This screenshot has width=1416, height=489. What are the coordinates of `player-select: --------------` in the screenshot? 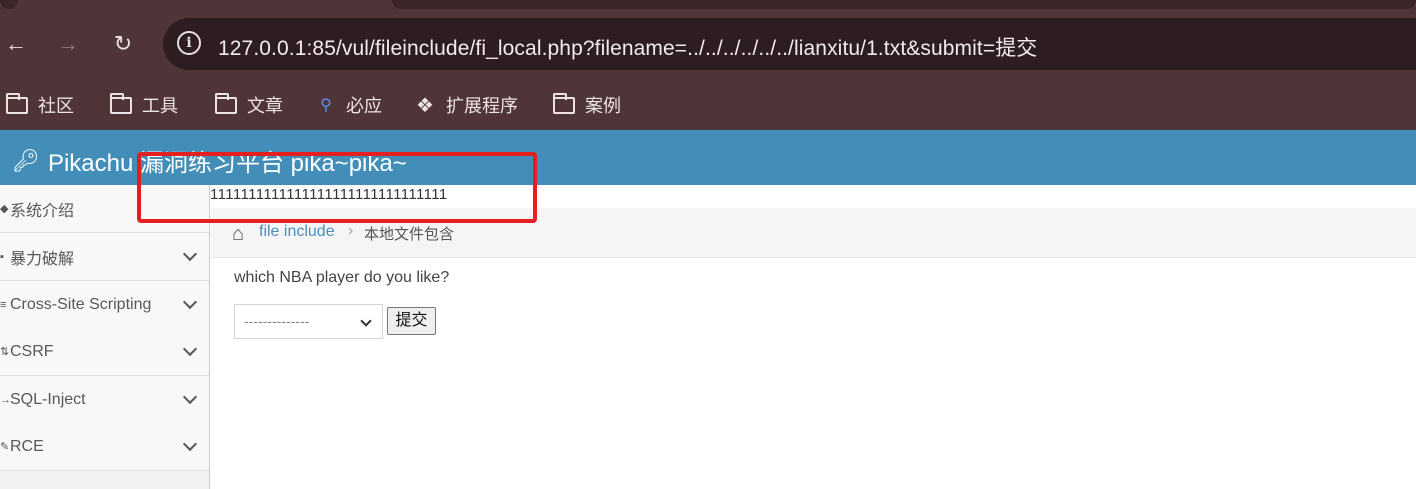 It's located at (308, 321).